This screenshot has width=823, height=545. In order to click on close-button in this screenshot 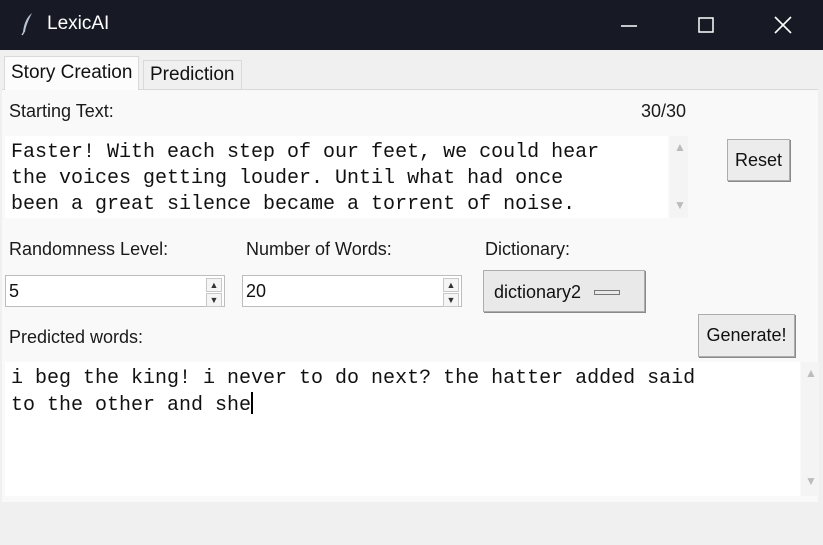, I will do `click(783, 25)`.